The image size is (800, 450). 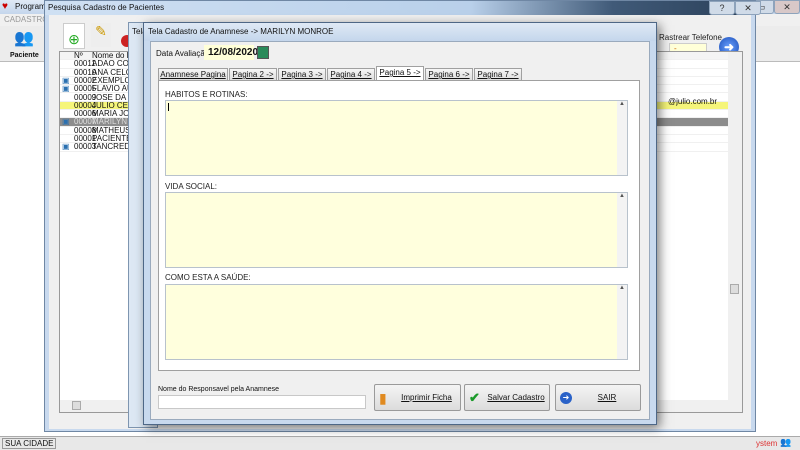 I want to click on add-icon: ⊕, so click(x=74, y=39).